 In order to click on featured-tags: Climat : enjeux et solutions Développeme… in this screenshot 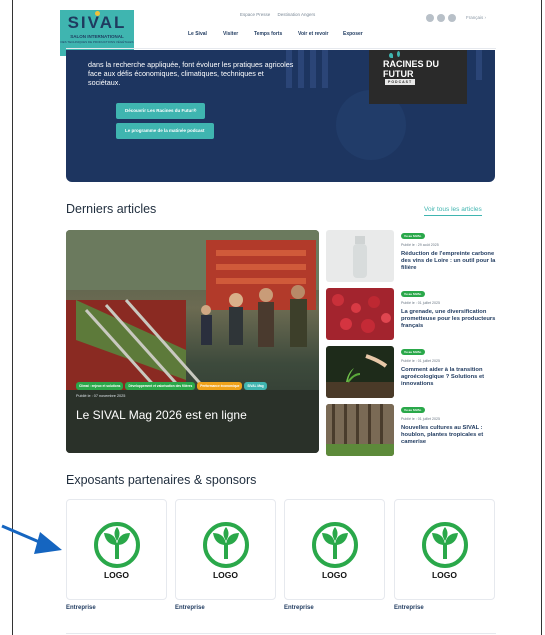, I will do `click(171, 386)`.